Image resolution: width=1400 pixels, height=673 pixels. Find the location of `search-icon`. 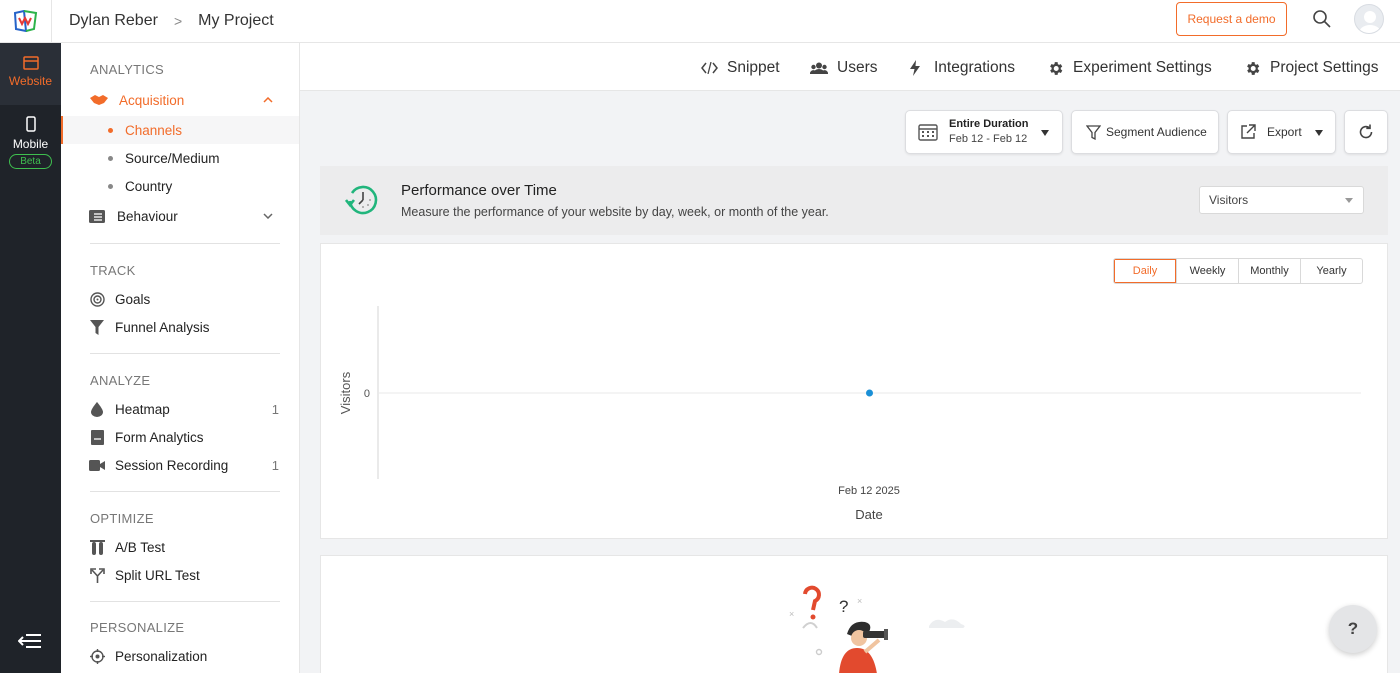

search-icon is located at coordinates (1322, 19).